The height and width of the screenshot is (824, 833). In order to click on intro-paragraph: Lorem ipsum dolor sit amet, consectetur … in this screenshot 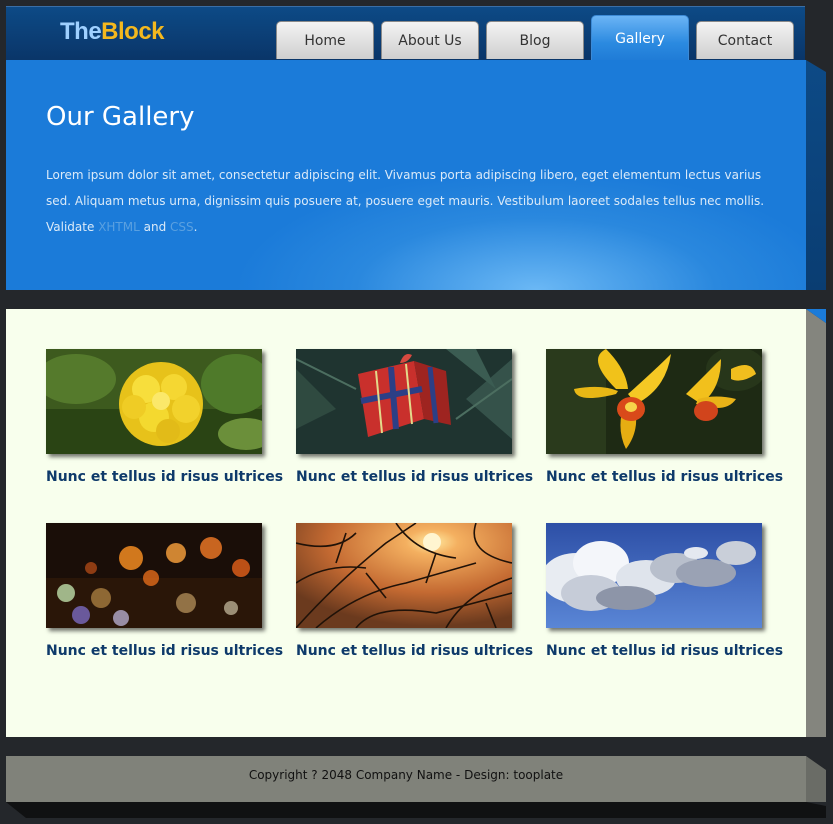, I will do `click(406, 201)`.